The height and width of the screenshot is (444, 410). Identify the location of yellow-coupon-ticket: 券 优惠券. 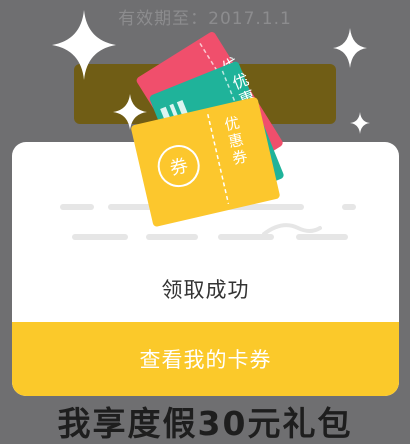
(205, 162).